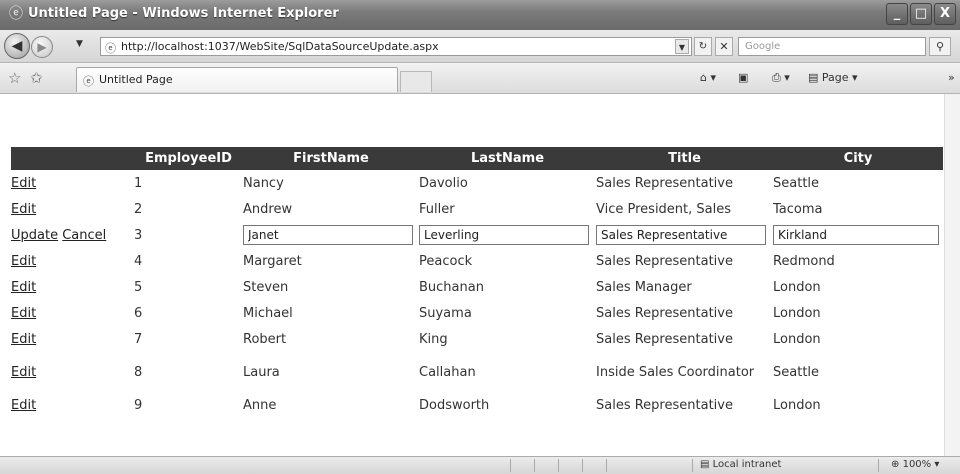  What do you see at coordinates (445, 313) in the screenshot?
I see `lastname-cell: Suyama` at bounding box center [445, 313].